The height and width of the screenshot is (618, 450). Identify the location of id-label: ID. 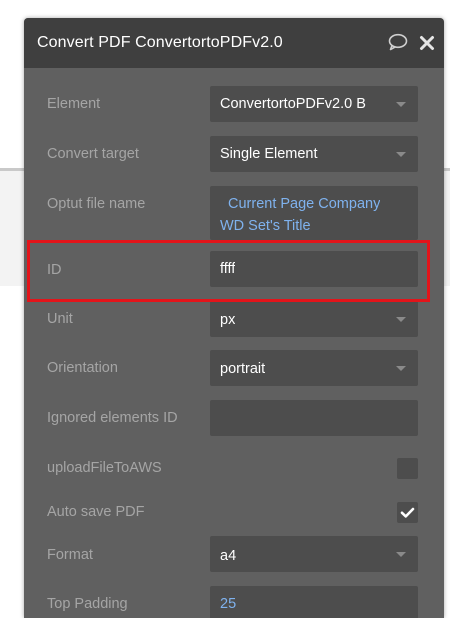
(54, 270).